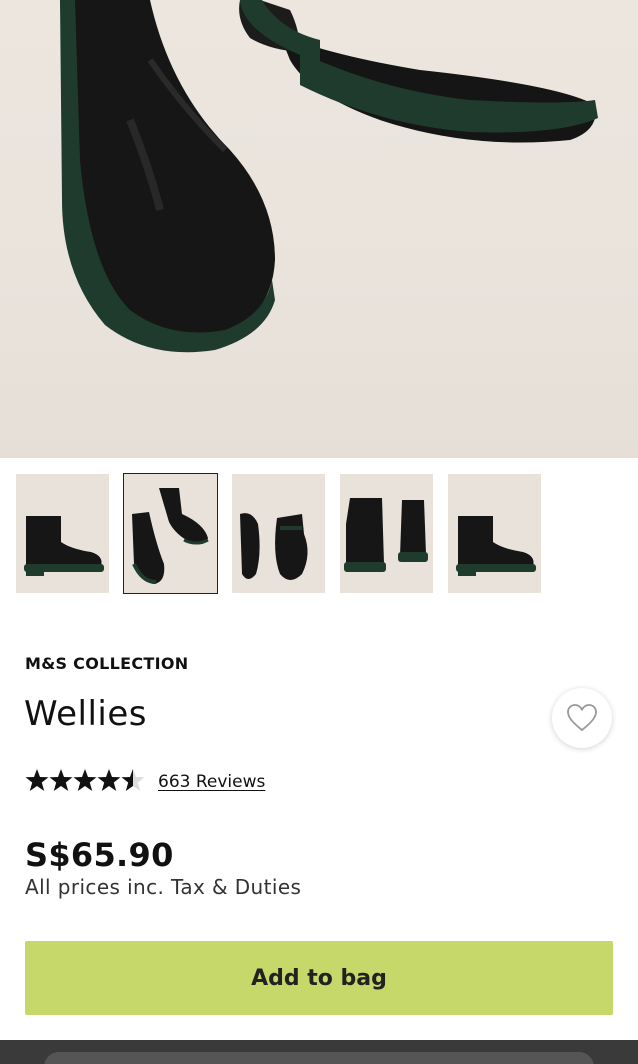 This screenshot has height=1064, width=638. I want to click on tax-note: All prices inc. Tax & Duties, so click(163, 887).